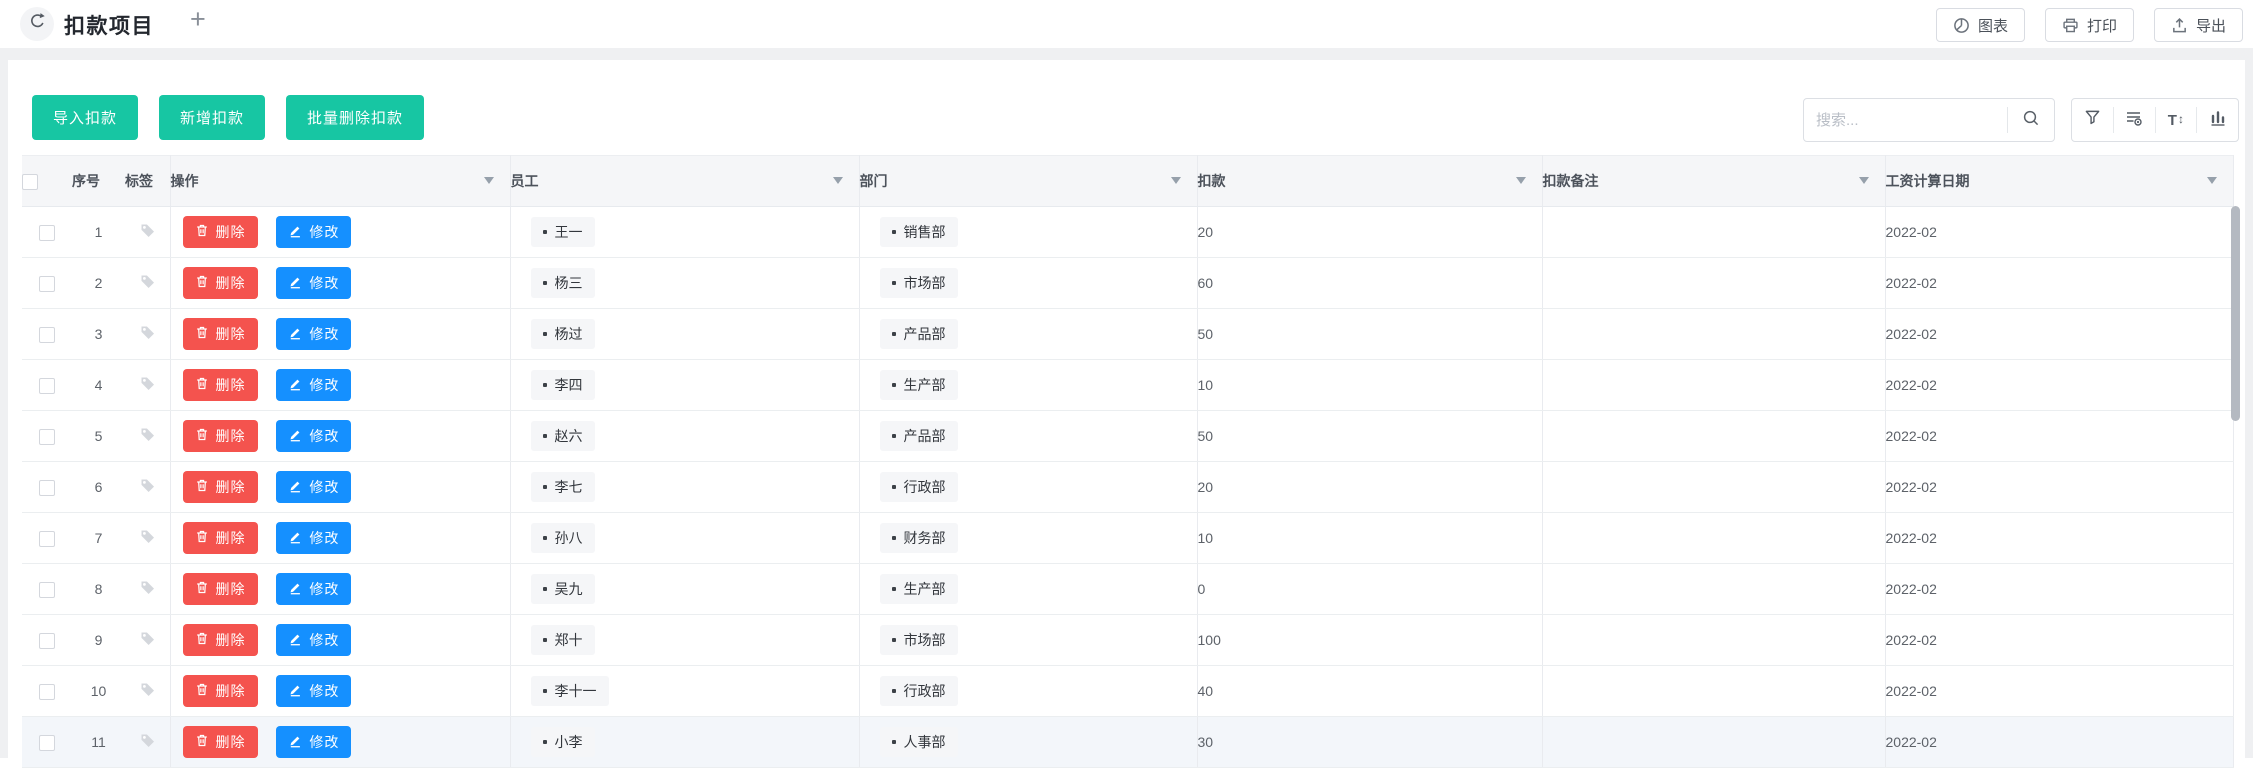 The image size is (2253, 768). I want to click on row-department-cell: 生产部, so click(1028, 385).